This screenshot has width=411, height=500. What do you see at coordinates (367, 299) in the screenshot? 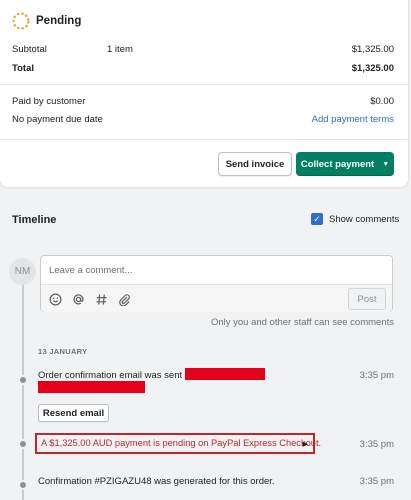
I see `post-button: Post` at bounding box center [367, 299].